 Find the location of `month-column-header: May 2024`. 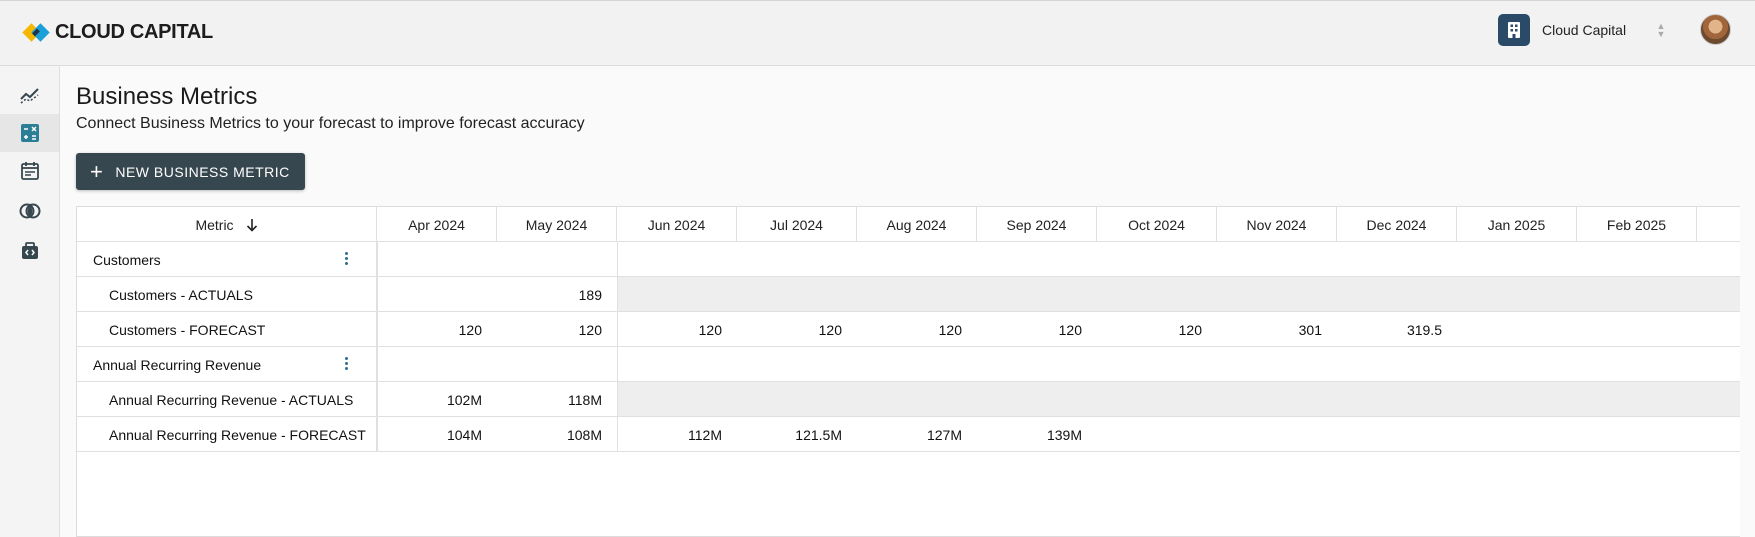

month-column-header: May 2024 is located at coordinates (557, 224).